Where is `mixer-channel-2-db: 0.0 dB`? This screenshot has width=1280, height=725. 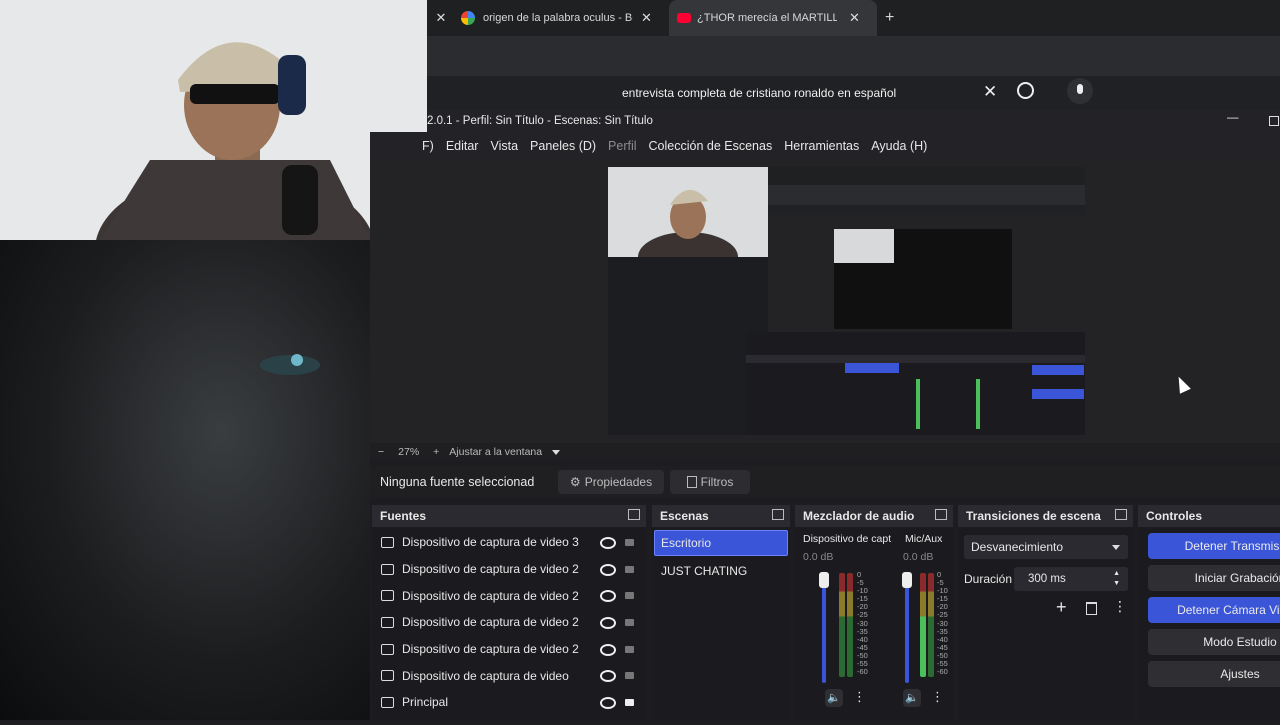
mixer-channel-2-db: 0.0 dB is located at coordinates (918, 557).